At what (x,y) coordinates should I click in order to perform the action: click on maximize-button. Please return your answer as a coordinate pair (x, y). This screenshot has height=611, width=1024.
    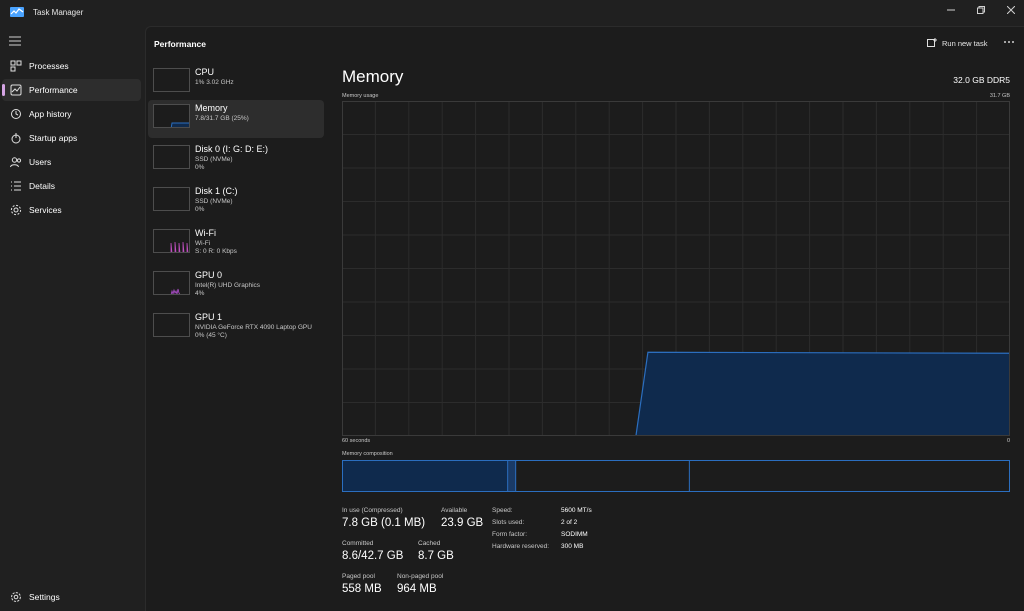
    Looking at the image, I should click on (981, 12).